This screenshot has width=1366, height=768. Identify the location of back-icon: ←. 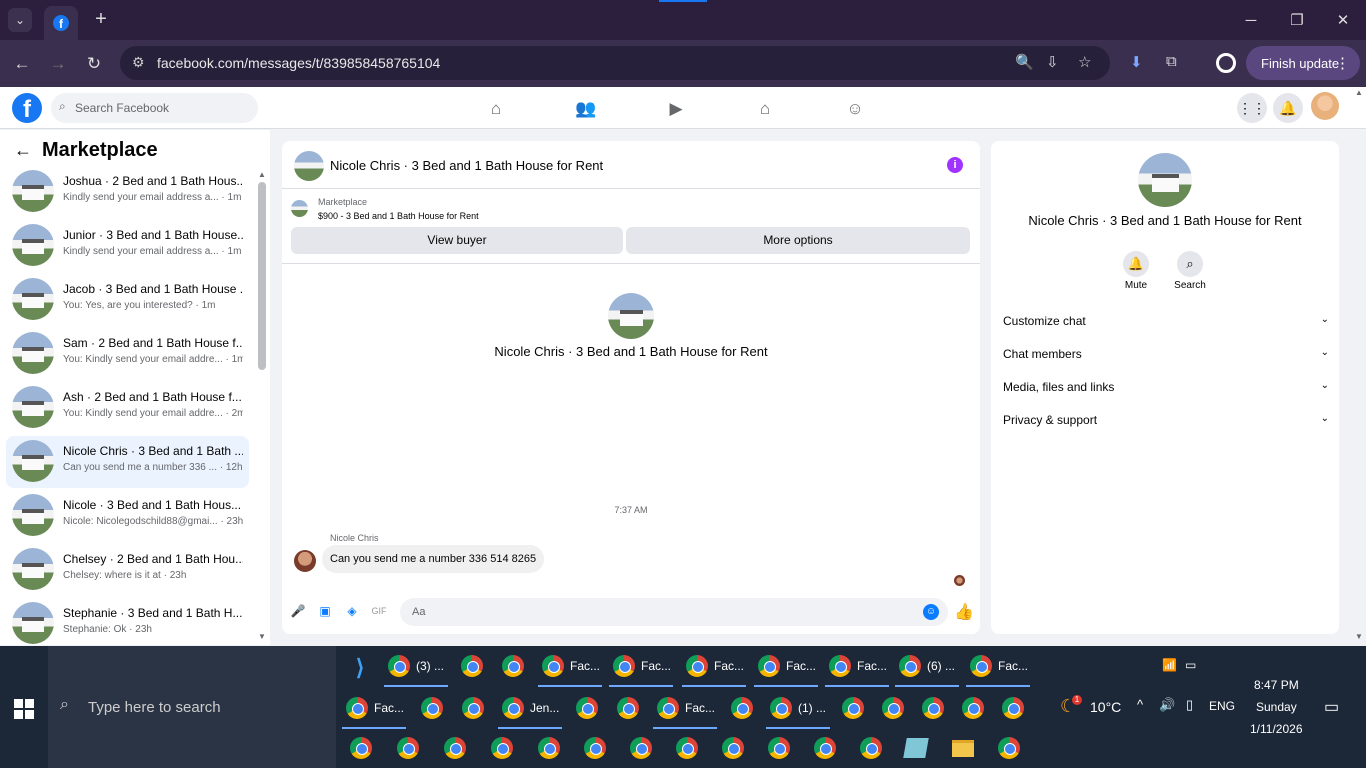
(22, 64).